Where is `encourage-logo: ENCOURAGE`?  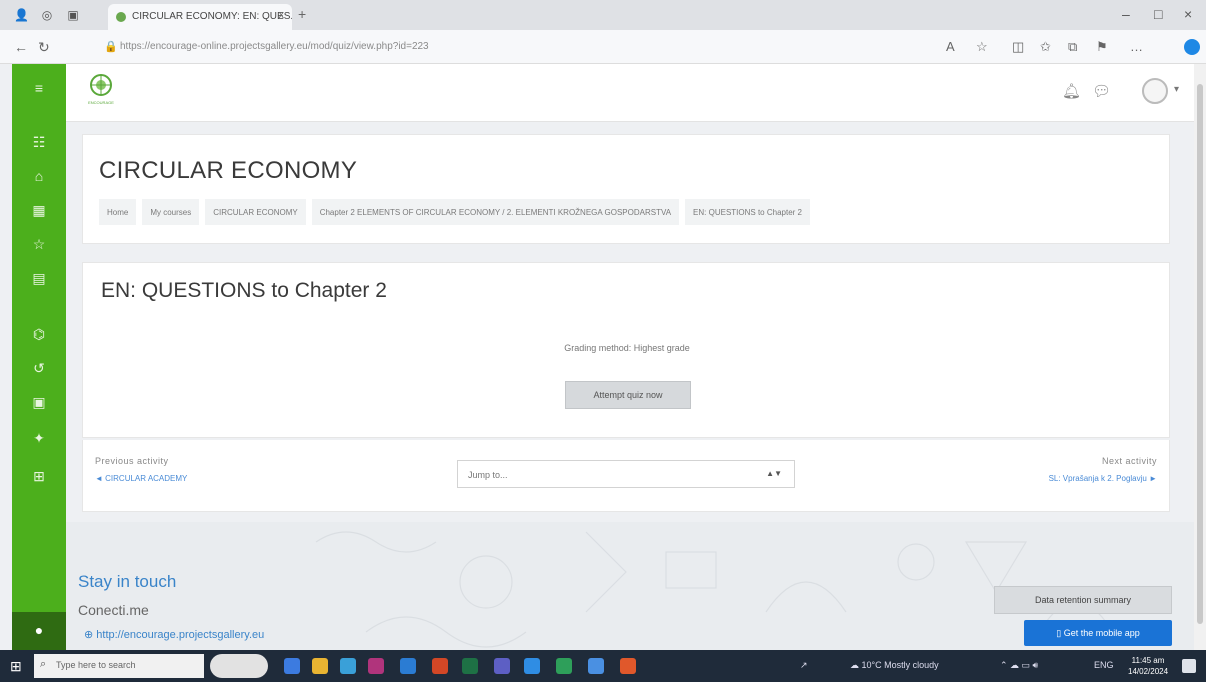 encourage-logo: ENCOURAGE is located at coordinates (101, 89).